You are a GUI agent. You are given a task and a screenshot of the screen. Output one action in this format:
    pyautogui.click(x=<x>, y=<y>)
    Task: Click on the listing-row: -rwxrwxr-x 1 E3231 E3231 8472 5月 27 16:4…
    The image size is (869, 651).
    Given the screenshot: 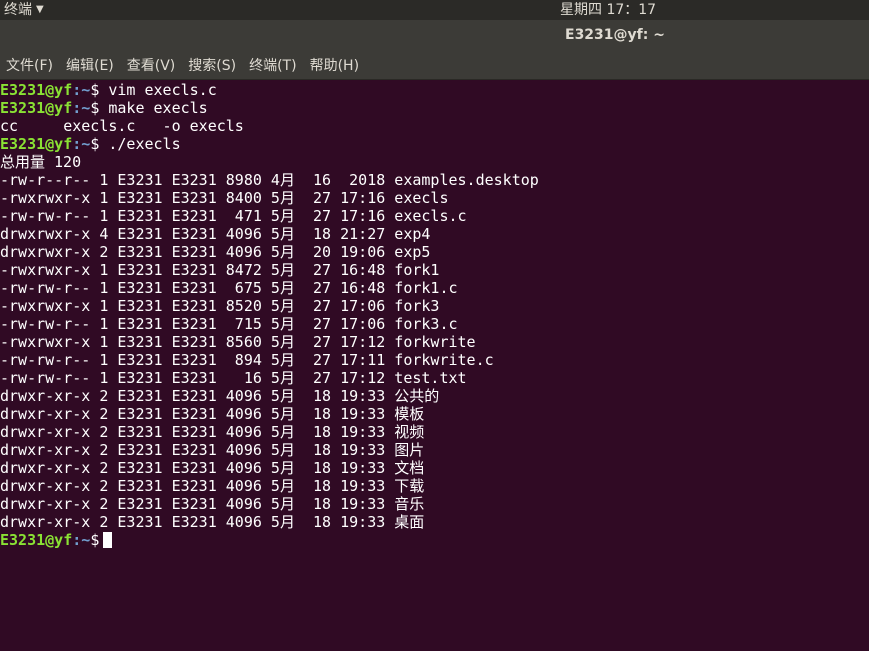 What is the action you would take?
    pyautogui.click(x=220, y=270)
    